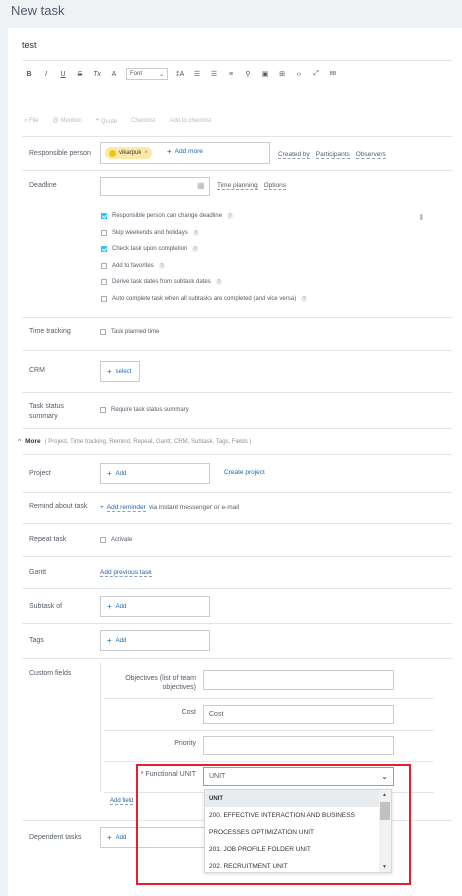  I want to click on role-links: Created by Participants Observers, so click(332, 155).